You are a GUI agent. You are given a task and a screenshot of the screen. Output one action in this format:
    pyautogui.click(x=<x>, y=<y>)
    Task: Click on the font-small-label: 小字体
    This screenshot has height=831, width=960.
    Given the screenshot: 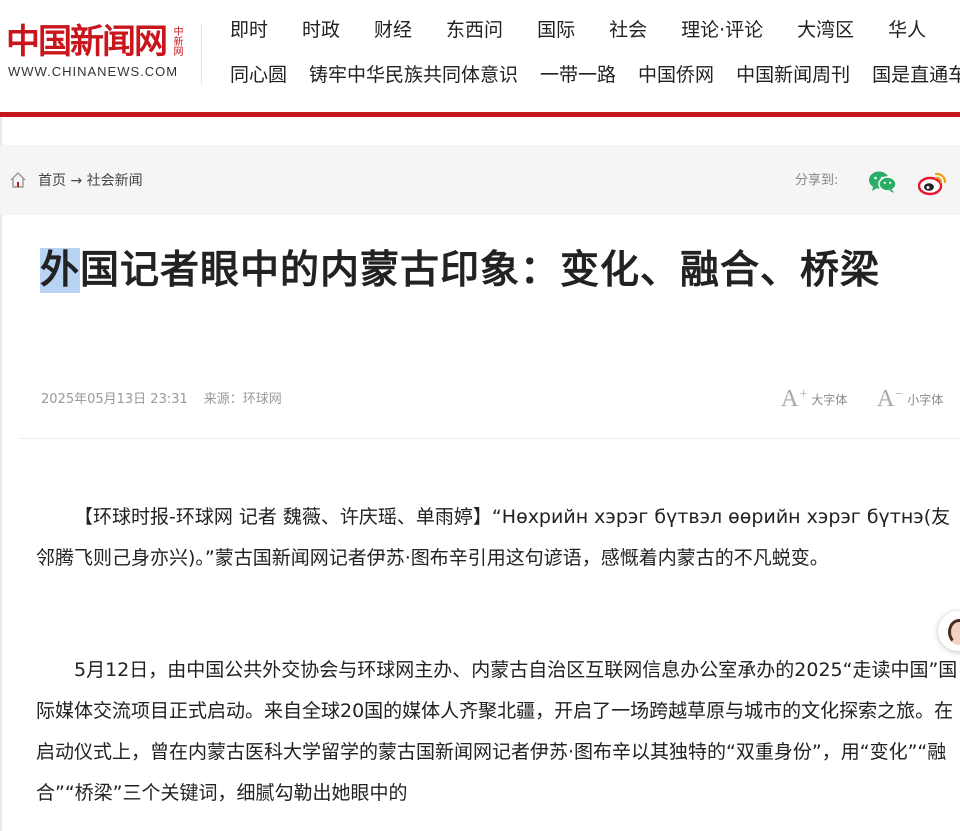 What is the action you would take?
    pyautogui.click(x=925, y=400)
    